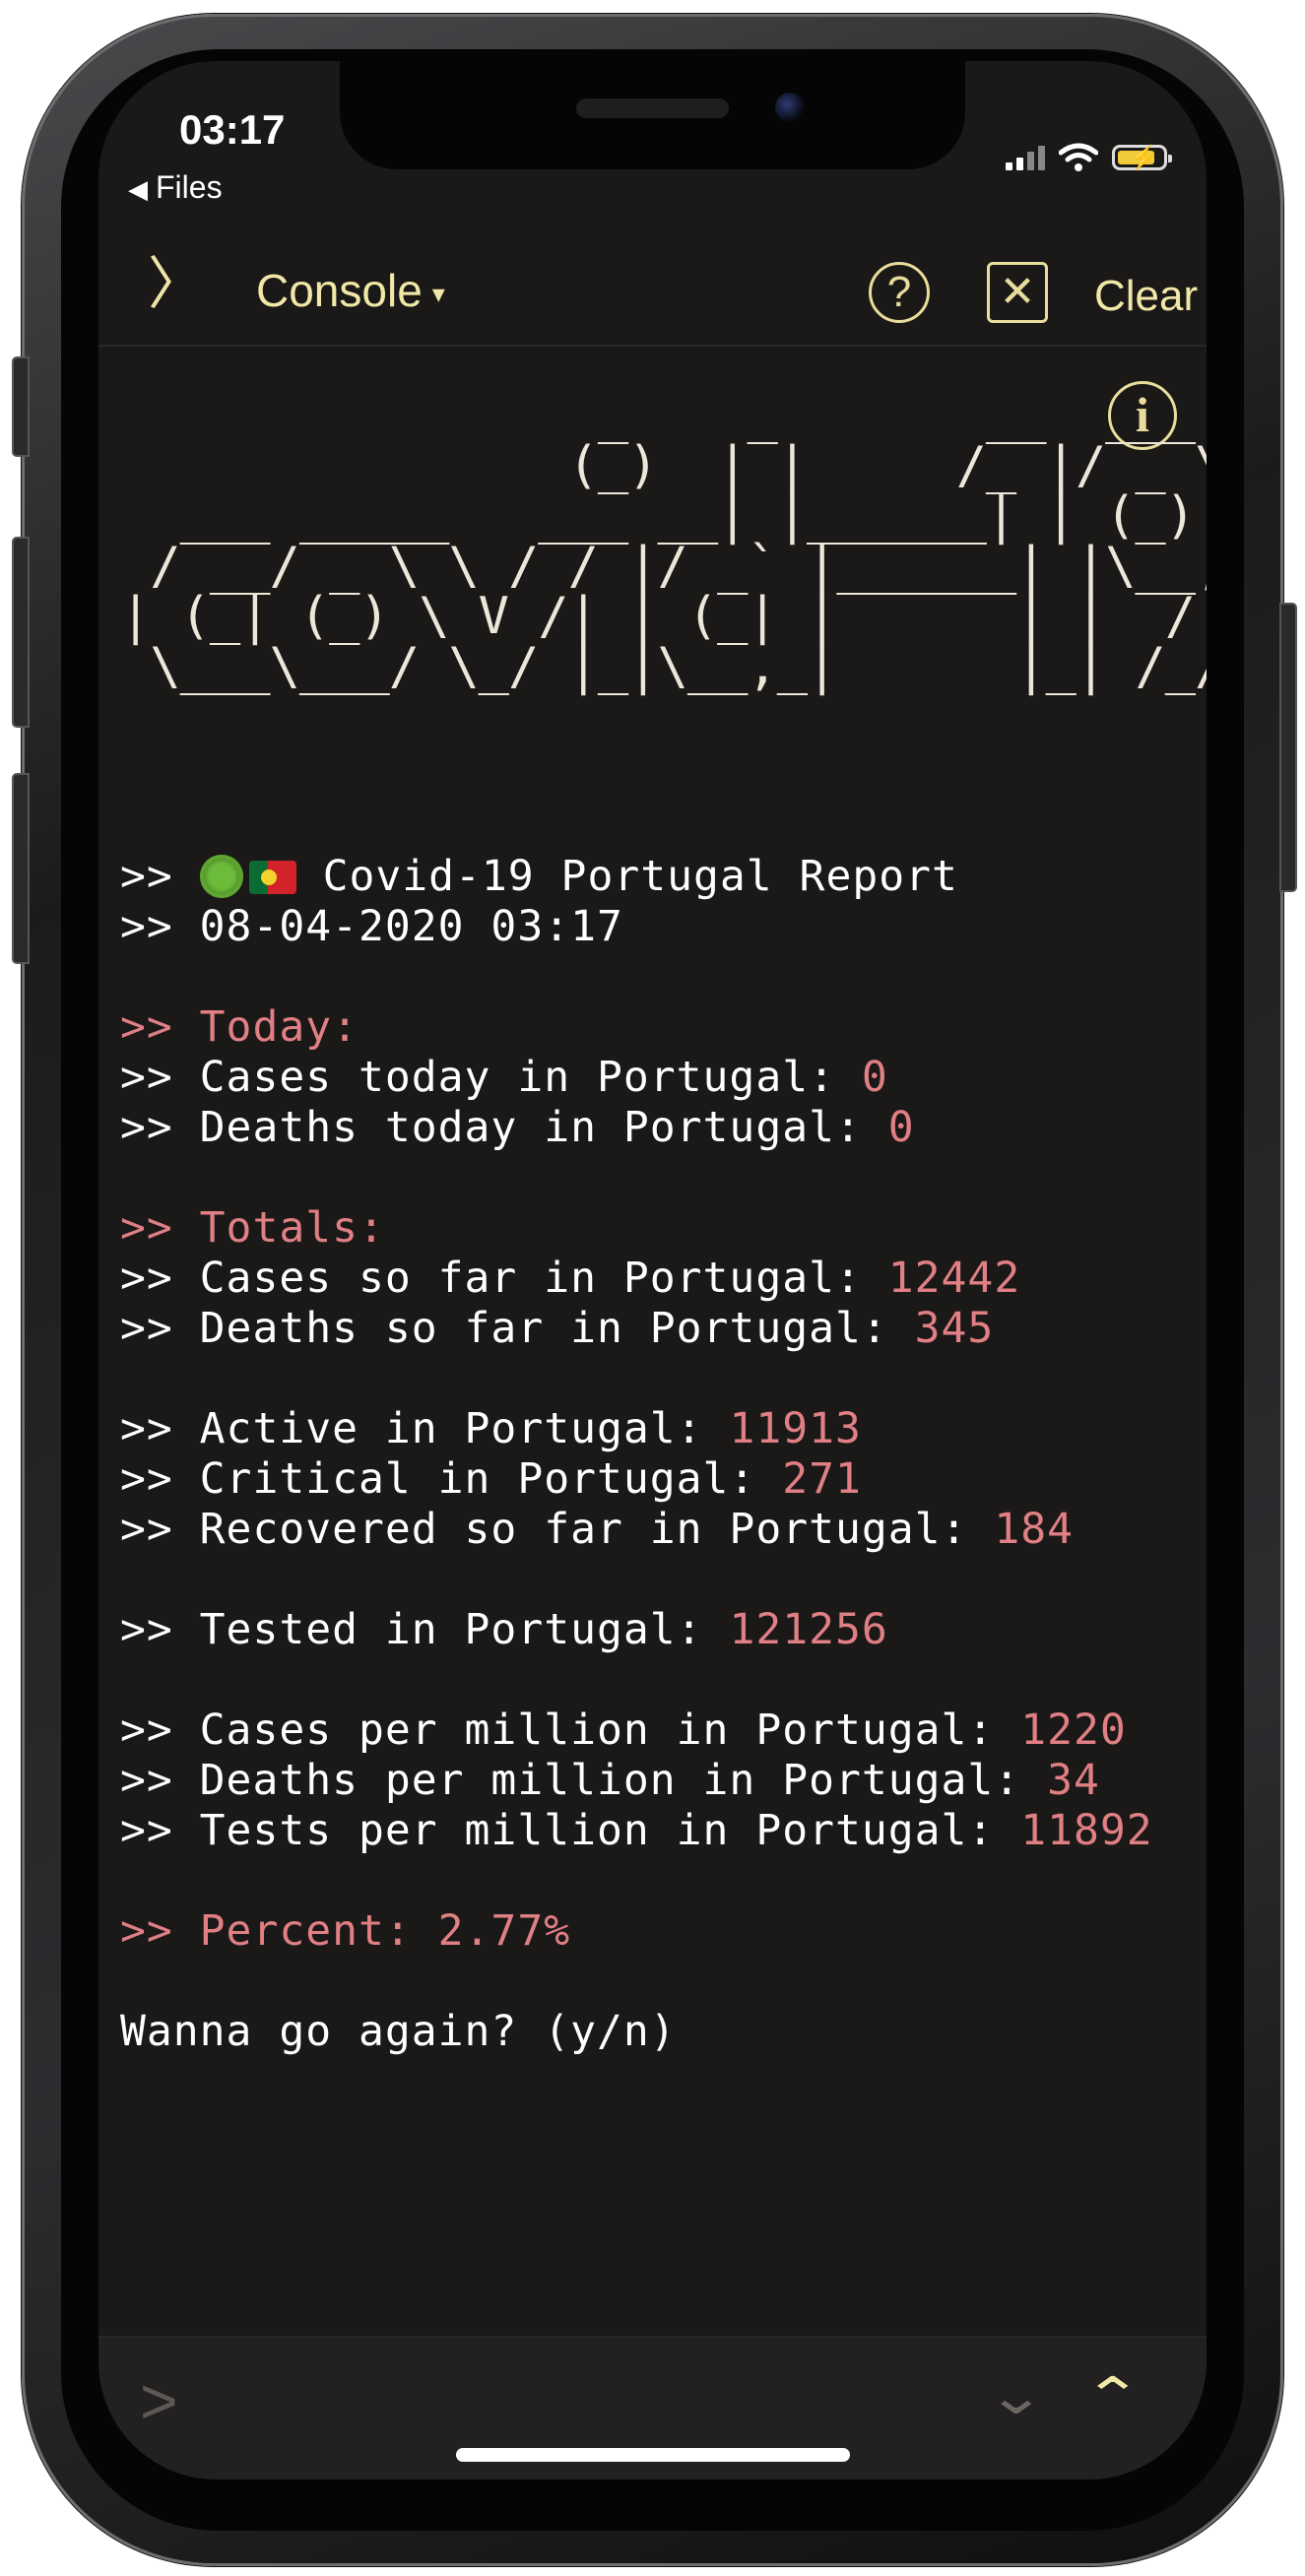  What do you see at coordinates (339, 290) in the screenshot?
I see `console-title-label: Console` at bounding box center [339, 290].